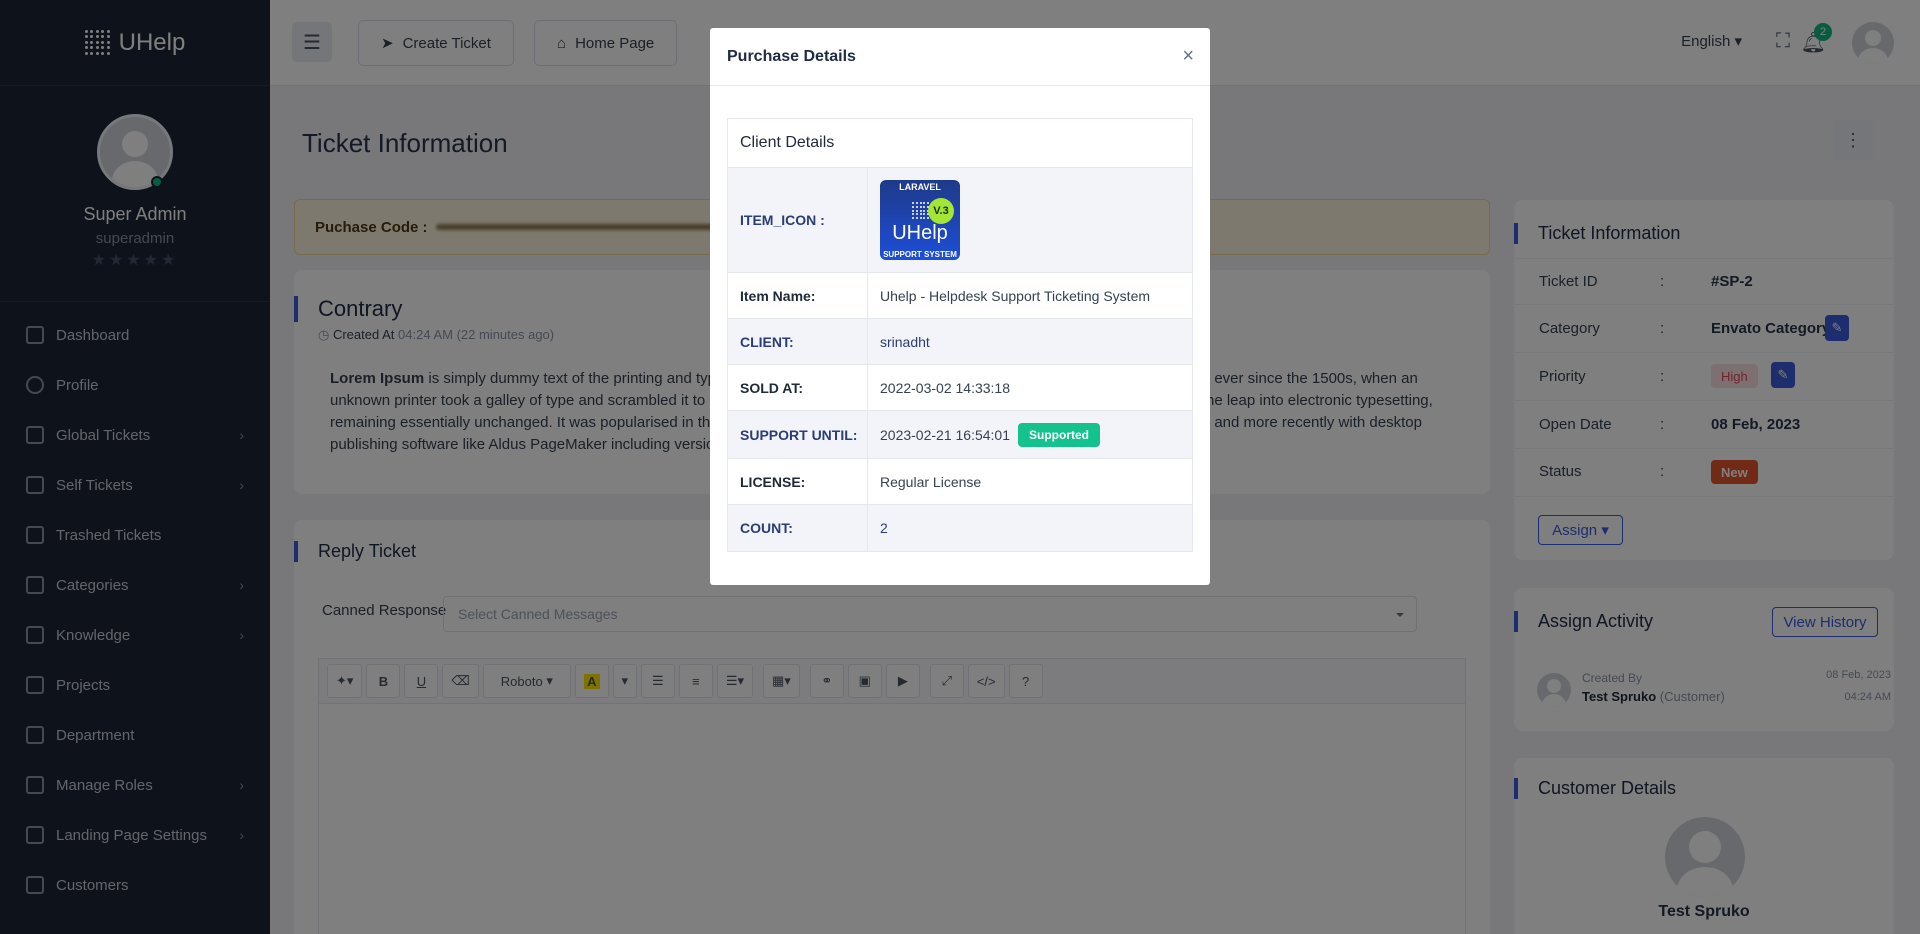 The height and width of the screenshot is (934, 1920). Describe the element at coordinates (941, 211) in the screenshot. I see `icon-version-badge: V.3` at that location.